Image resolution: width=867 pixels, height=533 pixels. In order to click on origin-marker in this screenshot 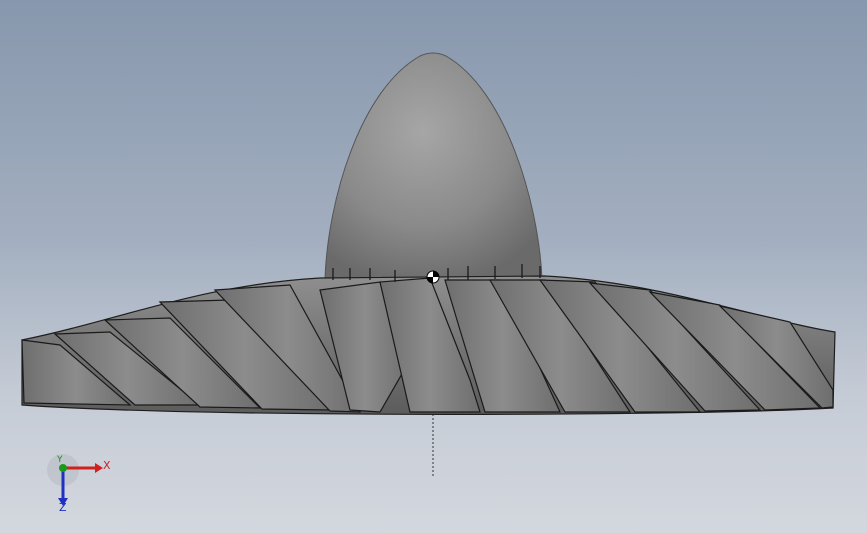, I will do `click(433, 277)`.